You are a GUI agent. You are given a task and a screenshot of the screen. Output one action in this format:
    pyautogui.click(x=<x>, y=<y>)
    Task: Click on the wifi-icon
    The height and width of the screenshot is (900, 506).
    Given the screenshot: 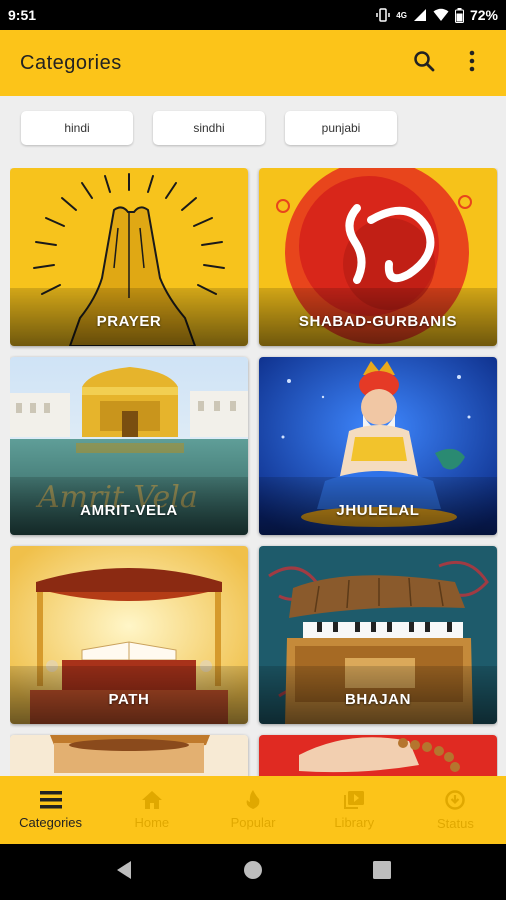 What is the action you would take?
    pyautogui.click(x=441, y=15)
    